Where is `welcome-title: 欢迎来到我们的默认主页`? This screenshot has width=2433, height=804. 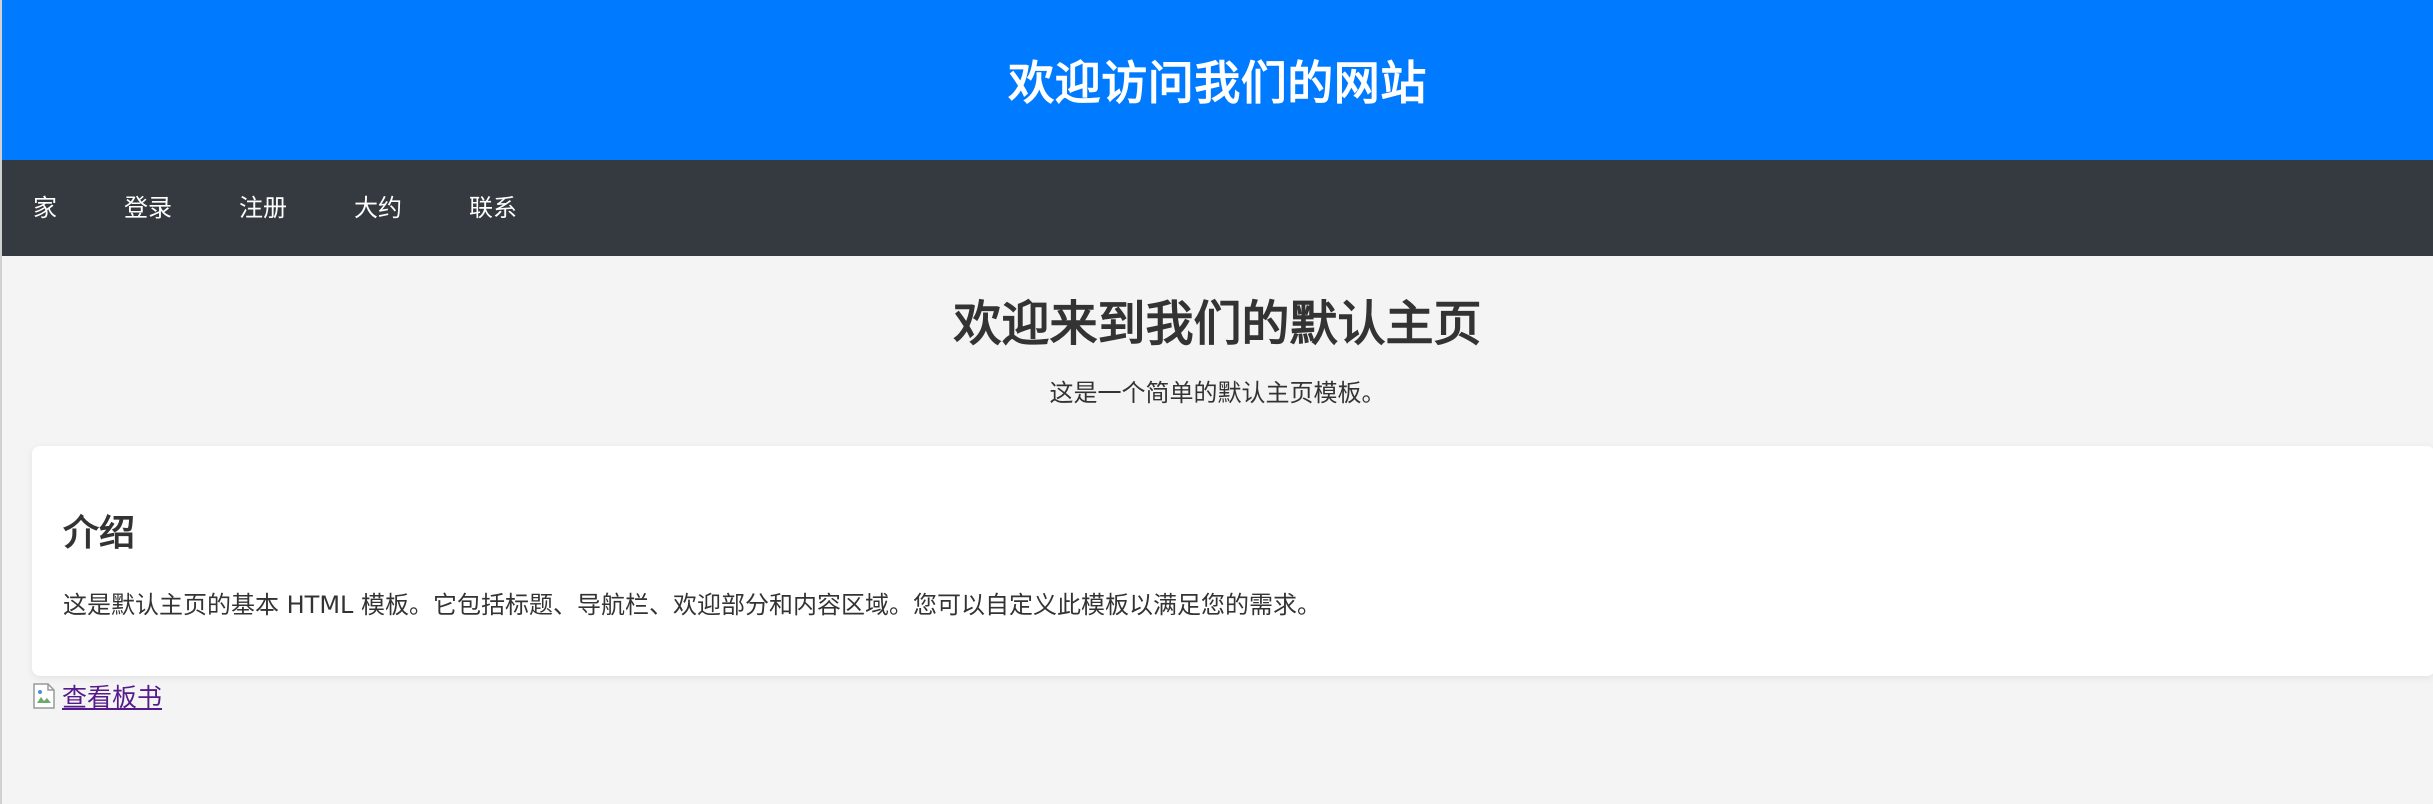
welcome-title: 欢迎来到我们的默认主页 is located at coordinates (1217, 324).